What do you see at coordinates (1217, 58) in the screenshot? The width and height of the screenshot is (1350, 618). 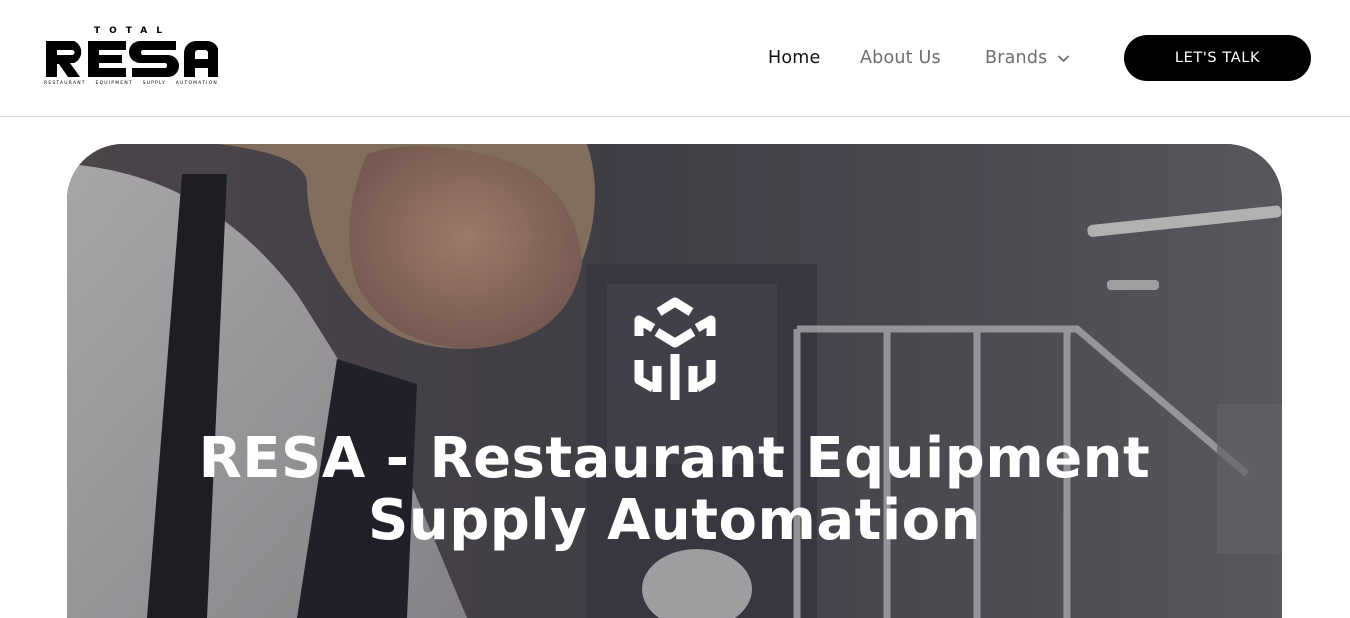 I see `lets-talk-button: LET'S TALK` at bounding box center [1217, 58].